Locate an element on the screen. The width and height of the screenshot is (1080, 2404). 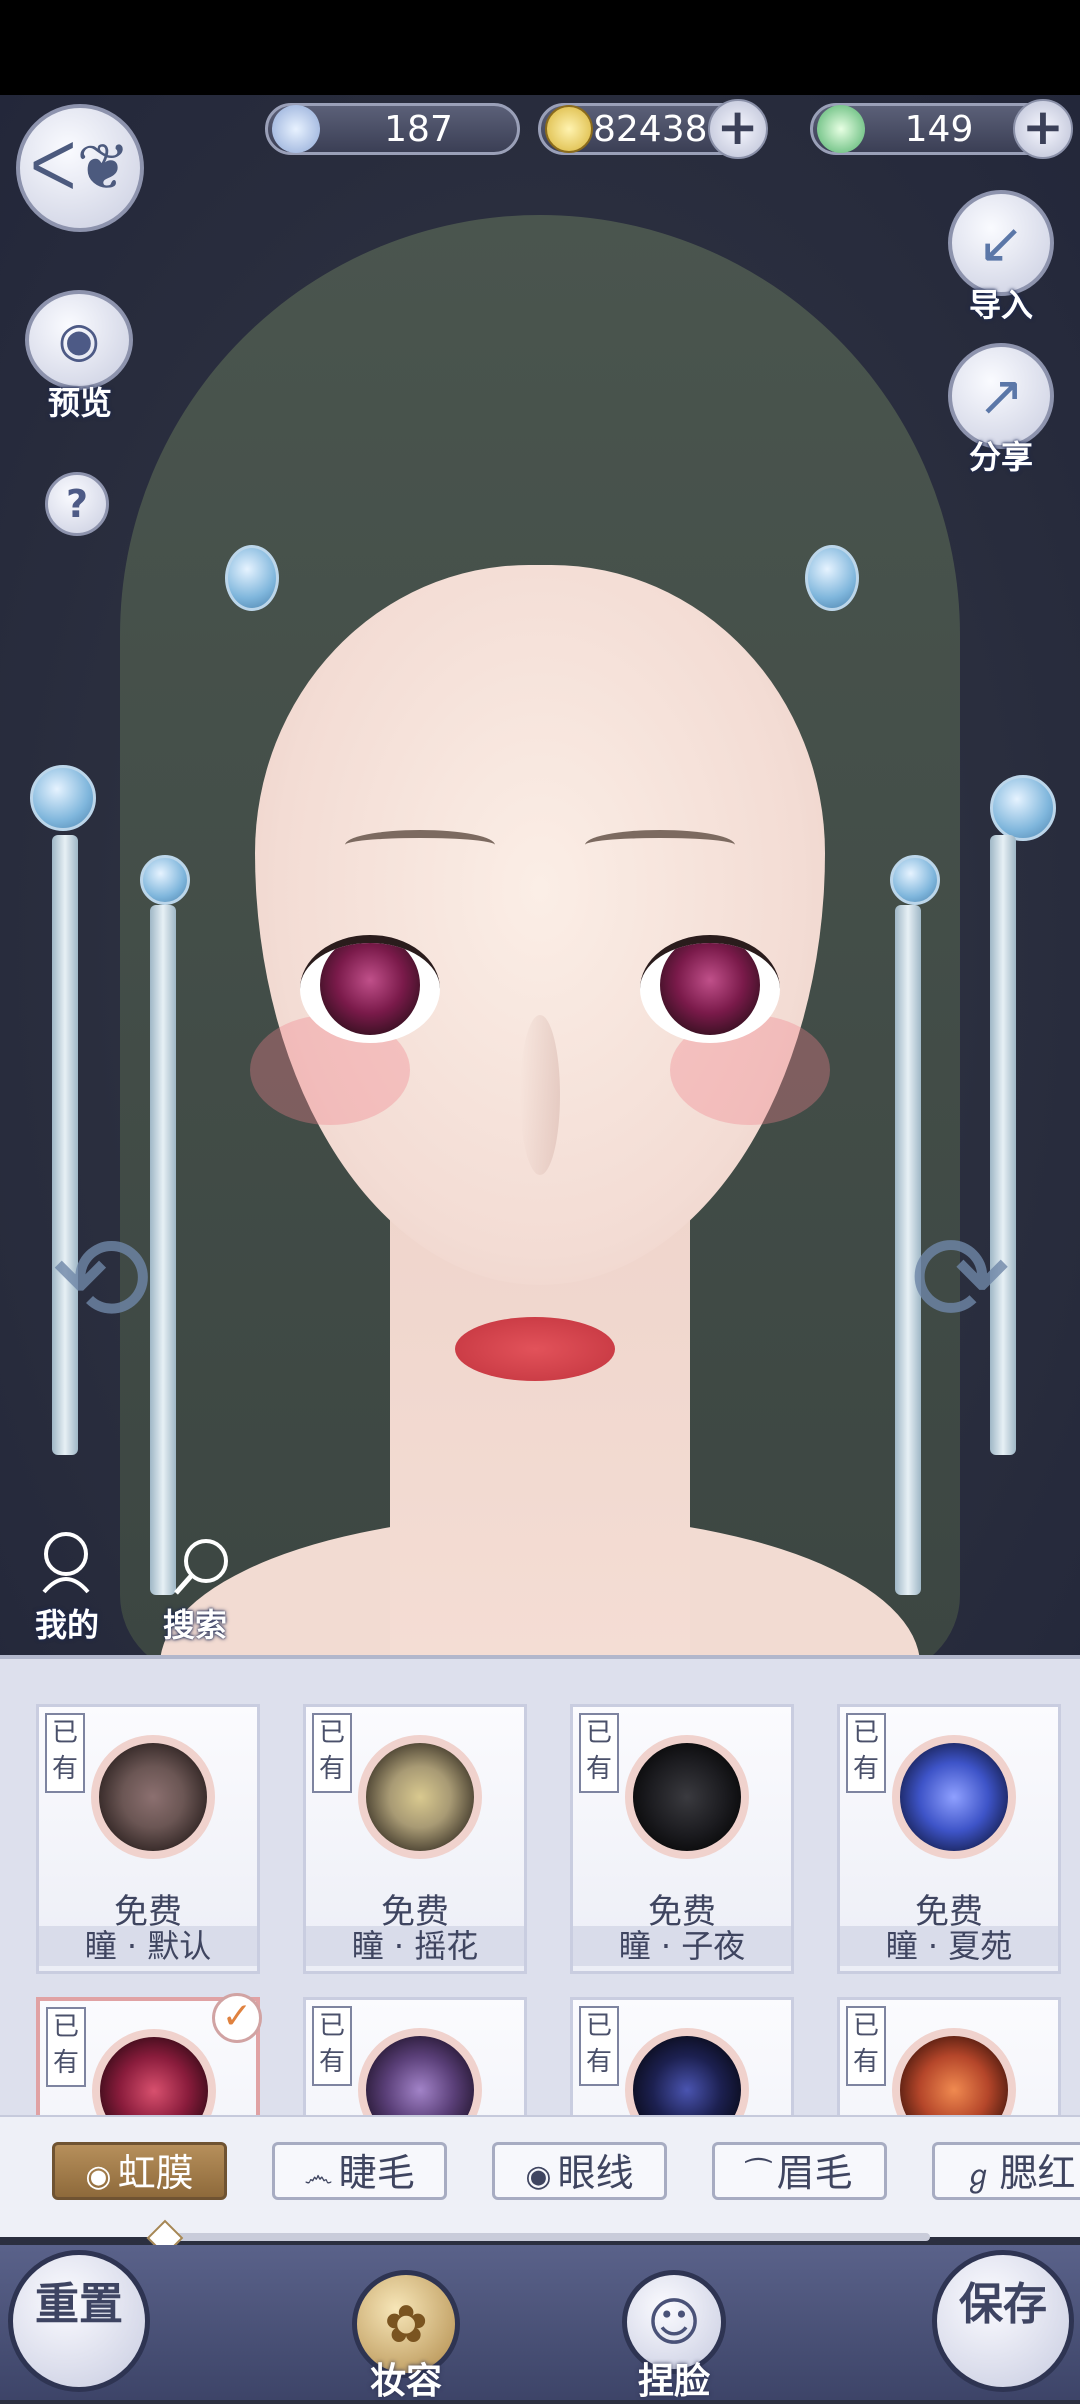
iris-item-card: 已有 免费 瞳 · 子夜 is located at coordinates (682, 1839).